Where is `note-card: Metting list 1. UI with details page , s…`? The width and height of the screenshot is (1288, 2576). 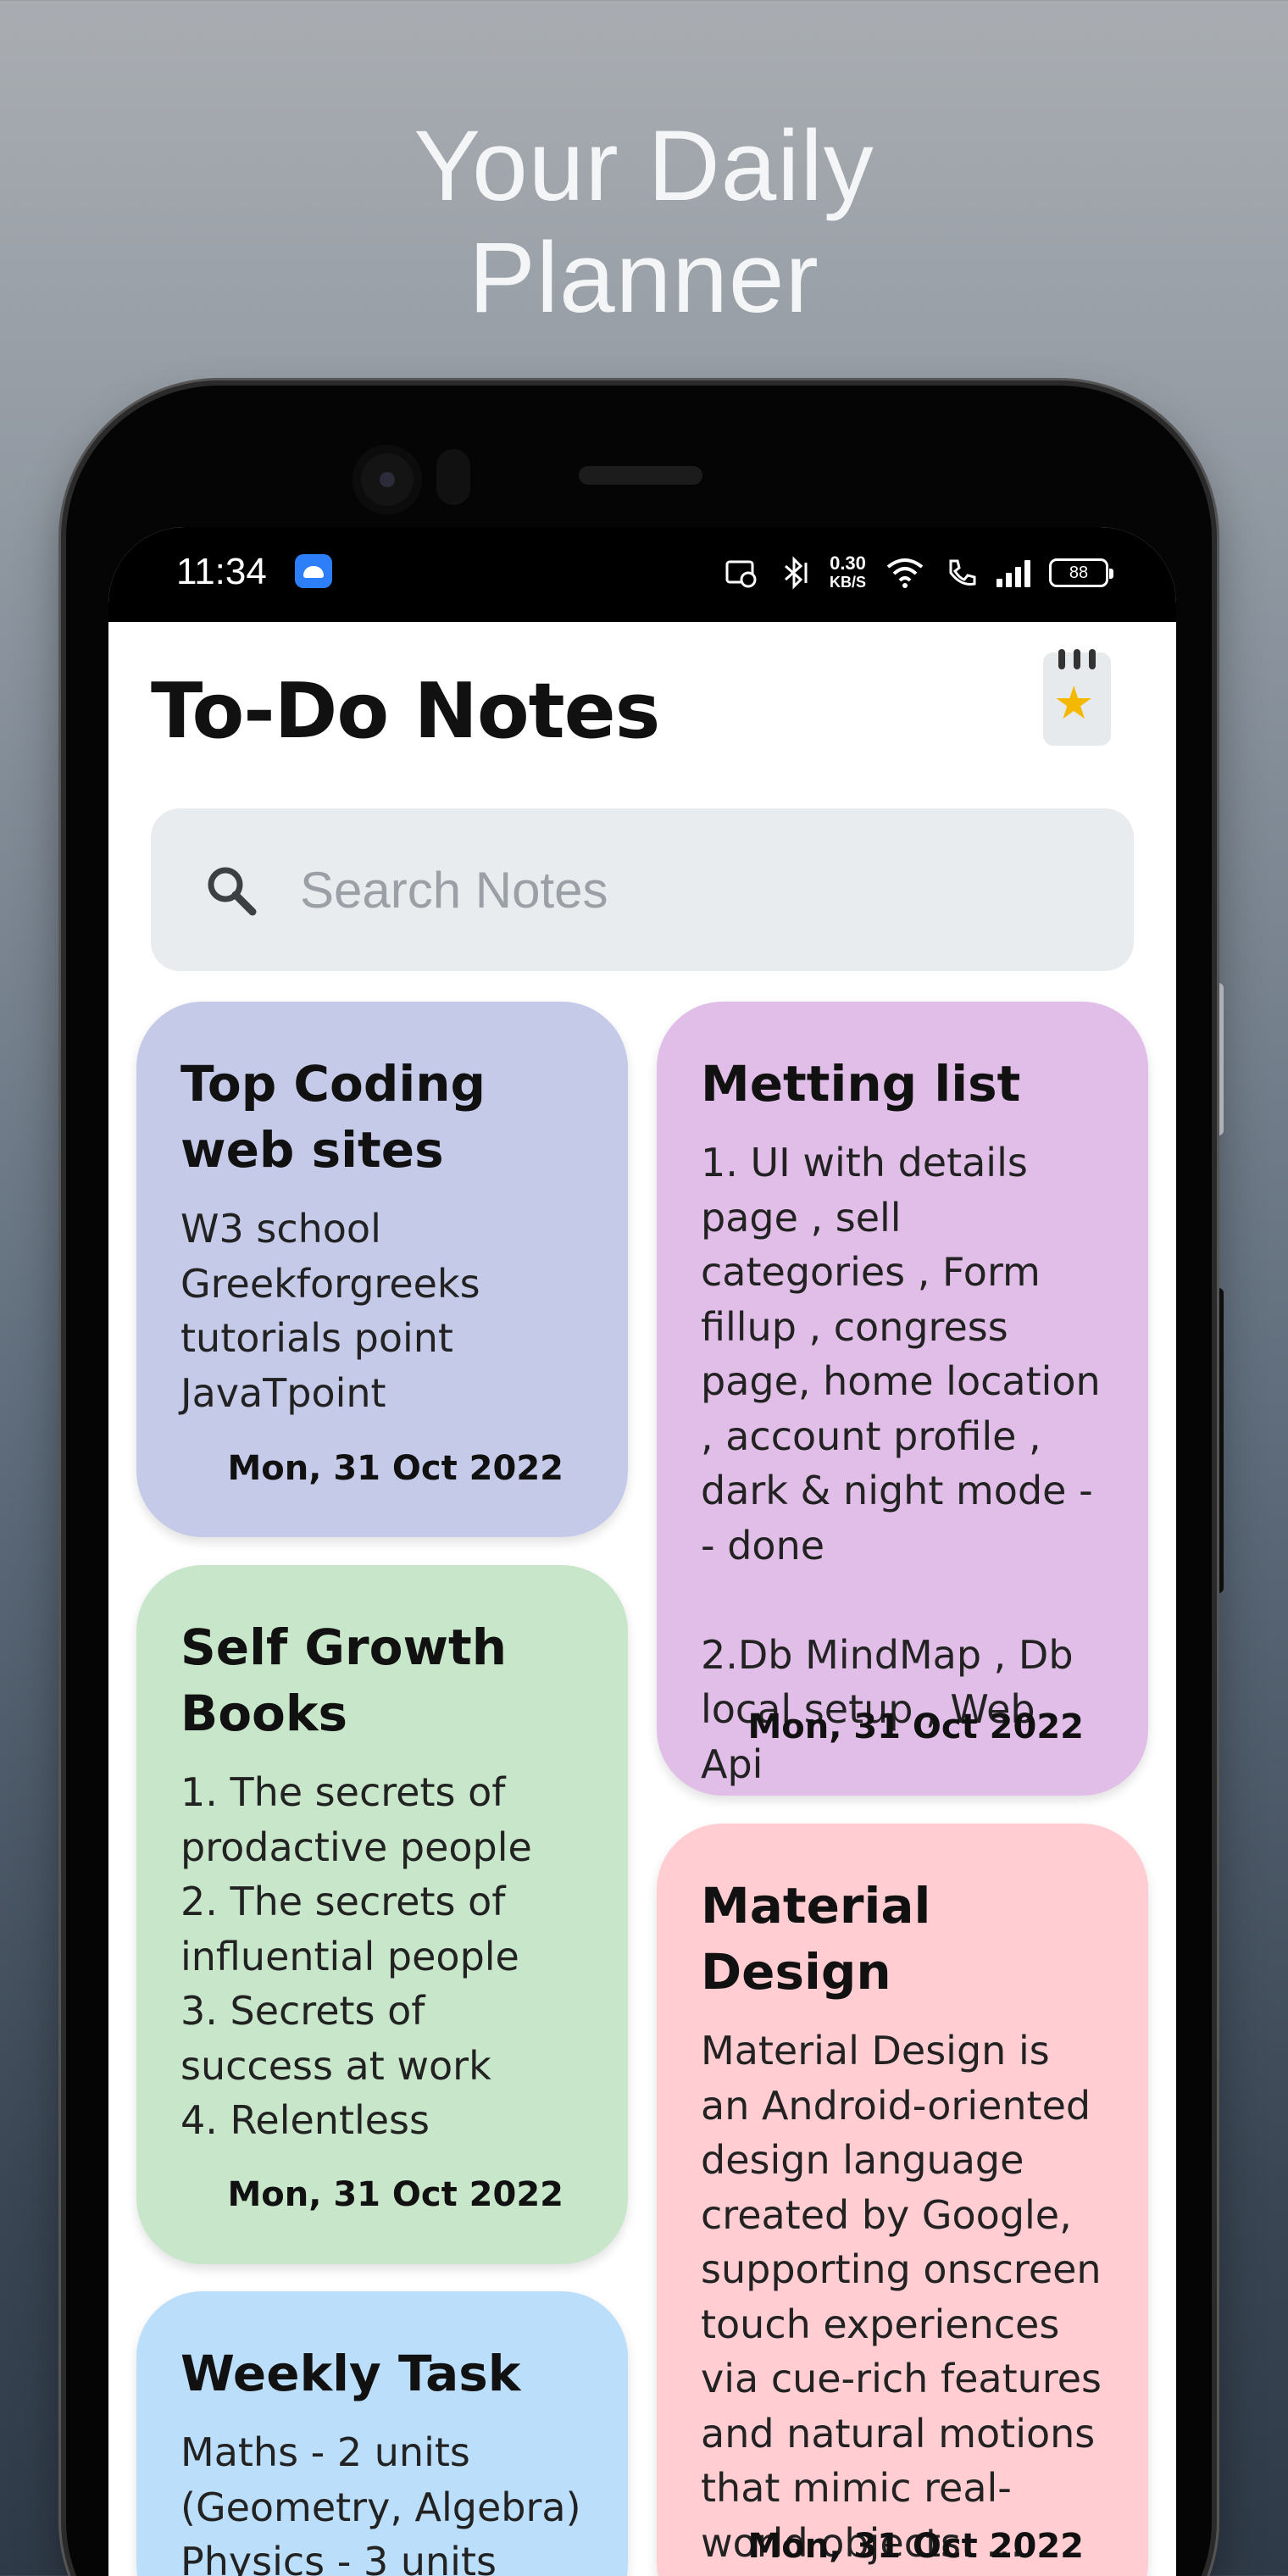 note-card: Metting list 1. UI with details page , s… is located at coordinates (902, 1399).